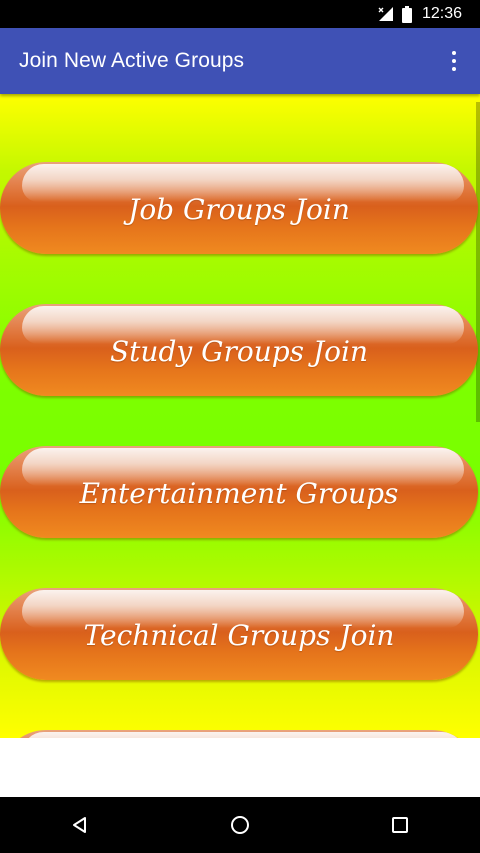 The height and width of the screenshot is (853, 480). I want to click on technical-groups-join-button: Technical Groups Join, so click(239, 634).